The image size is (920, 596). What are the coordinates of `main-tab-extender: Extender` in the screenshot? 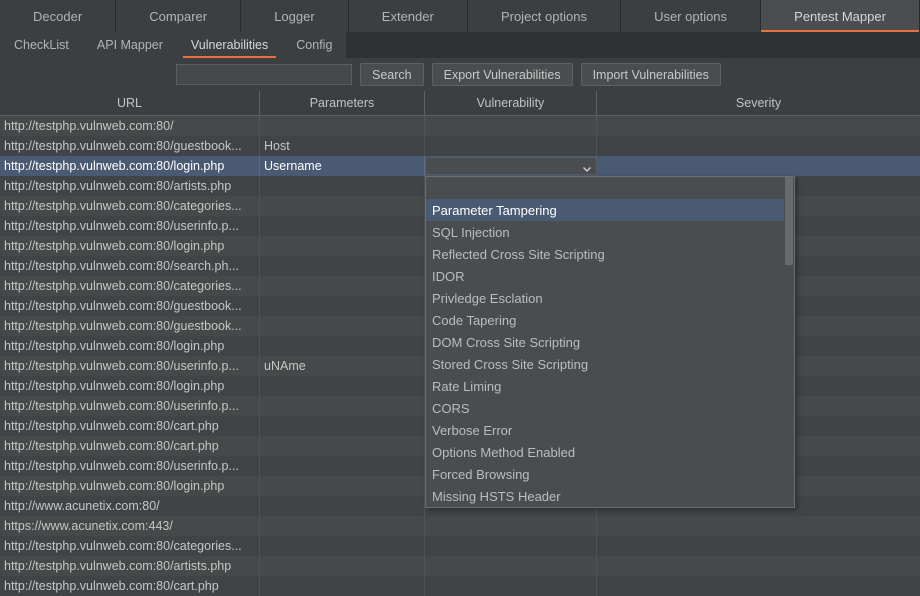 It's located at (408, 16).